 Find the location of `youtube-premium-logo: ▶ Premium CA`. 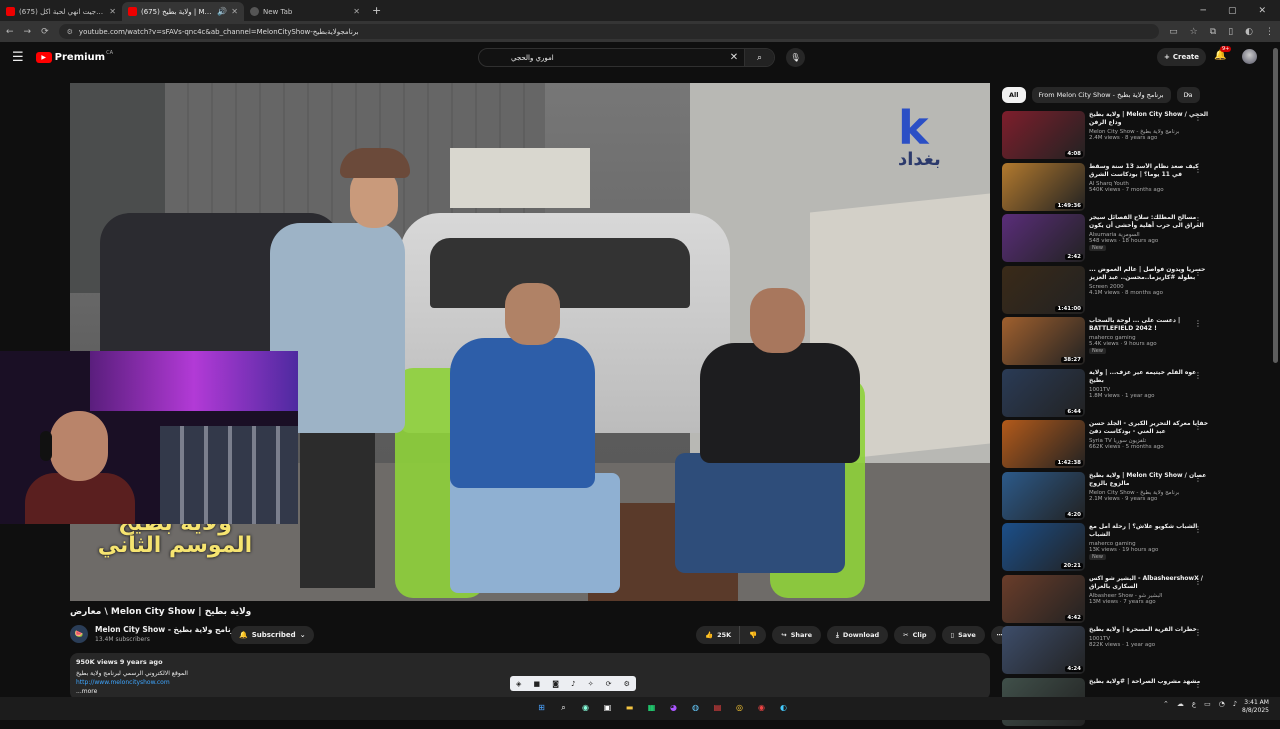

youtube-premium-logo: ▶ Premium CA is located at coordinates (74, 56).